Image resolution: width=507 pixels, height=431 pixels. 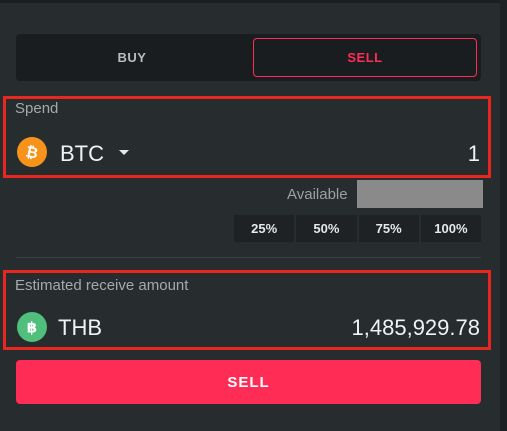 What do you see at coordinates (37, 108) in the screenshot?
I see `spend-label: Spend` at bounding box center [37, 108].